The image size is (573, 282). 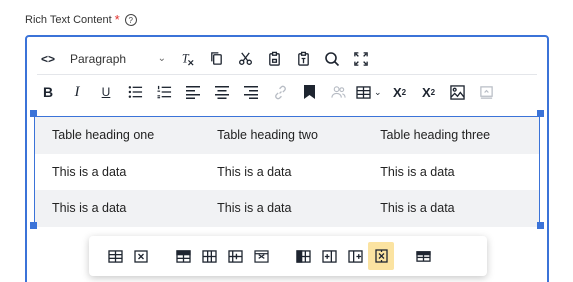 I want to click on clear-formatting-icon: T, so click(x=187, y=59).